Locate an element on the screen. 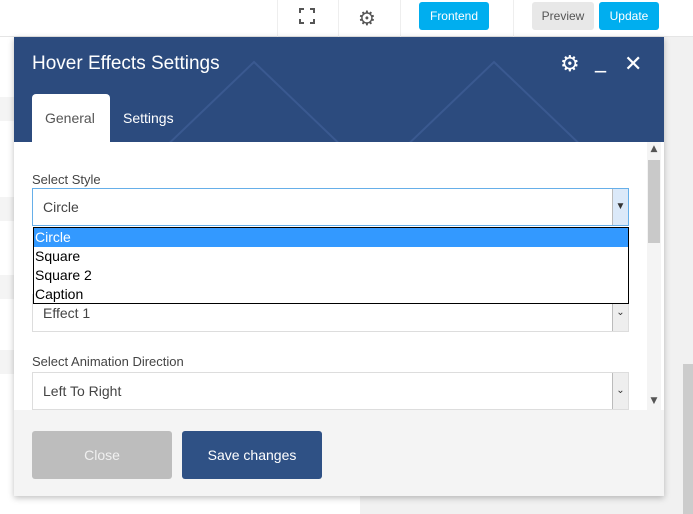  save-changes-button: Save changes is located at coordinates (252, 455).